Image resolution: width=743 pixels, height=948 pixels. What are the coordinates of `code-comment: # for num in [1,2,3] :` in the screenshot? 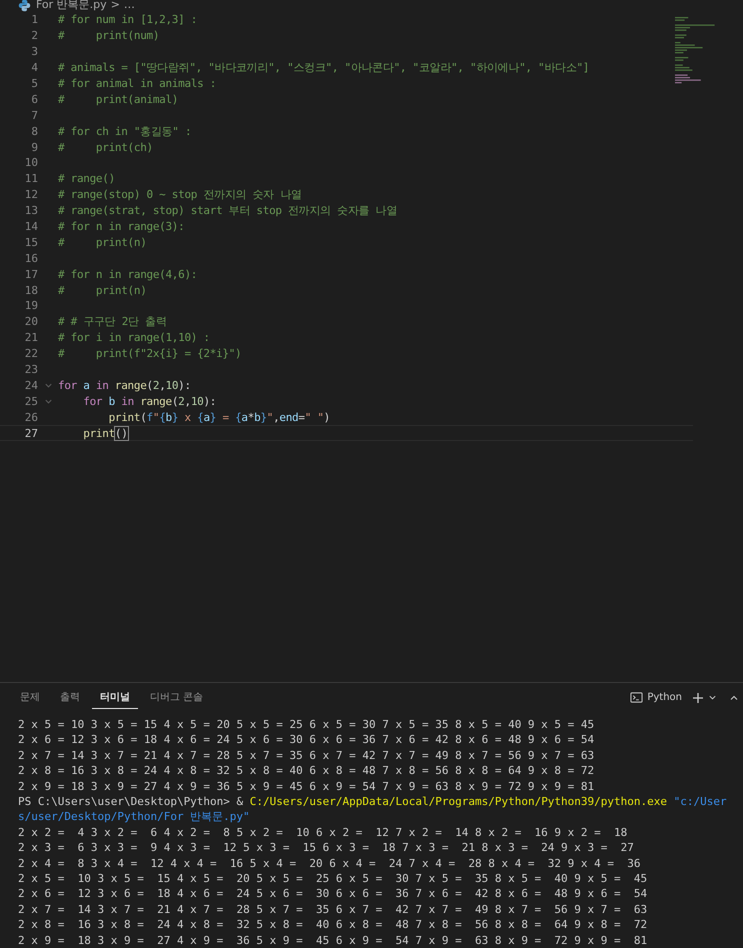 It's located at (128, 19).